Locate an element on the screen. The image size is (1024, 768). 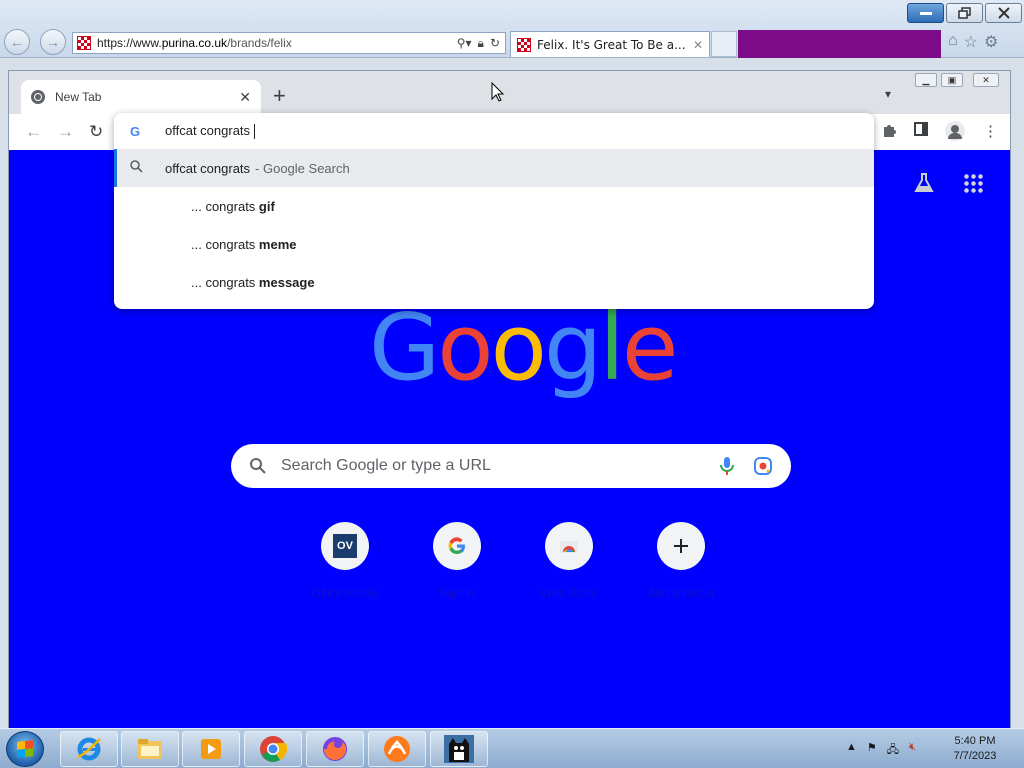
chrome-favicon-icon is located at coordinates (38, 97).